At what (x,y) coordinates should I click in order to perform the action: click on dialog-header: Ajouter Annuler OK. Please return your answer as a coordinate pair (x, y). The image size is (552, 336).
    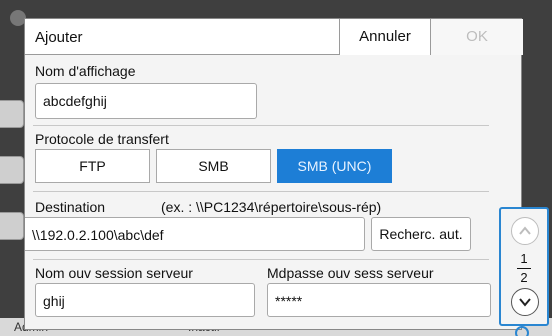
    Looking at the image, I should click on (274, 37).